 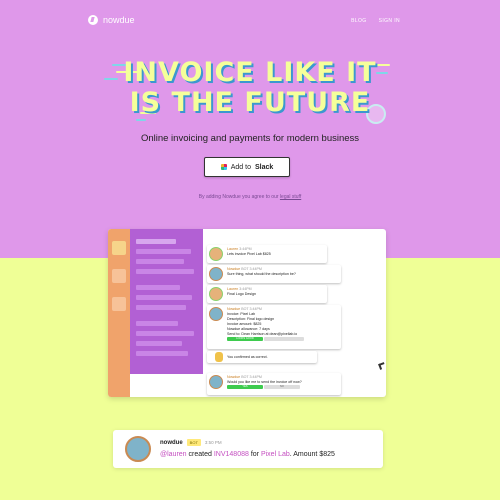 I want to click on nowdue-logo-icon, so click(x=93, y=20).